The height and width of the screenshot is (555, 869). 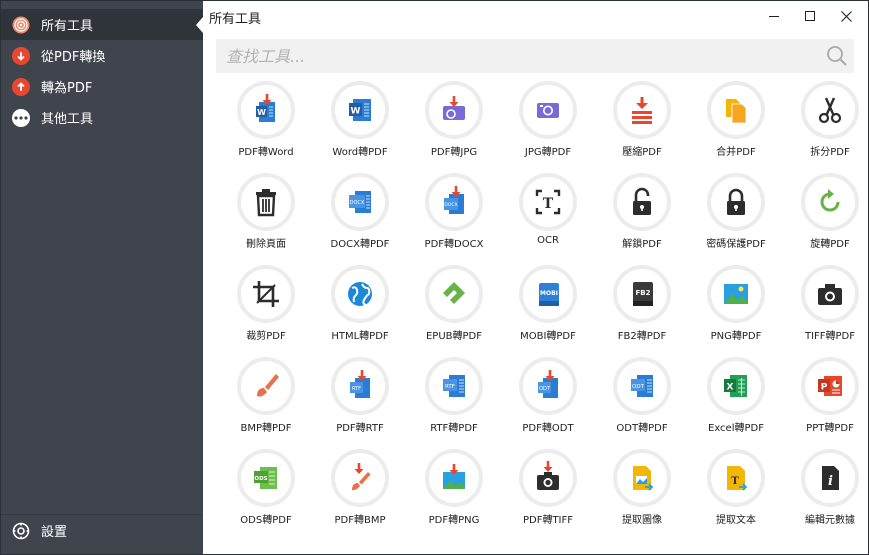 I want to click on close-icon, so click(x=846, y=16).